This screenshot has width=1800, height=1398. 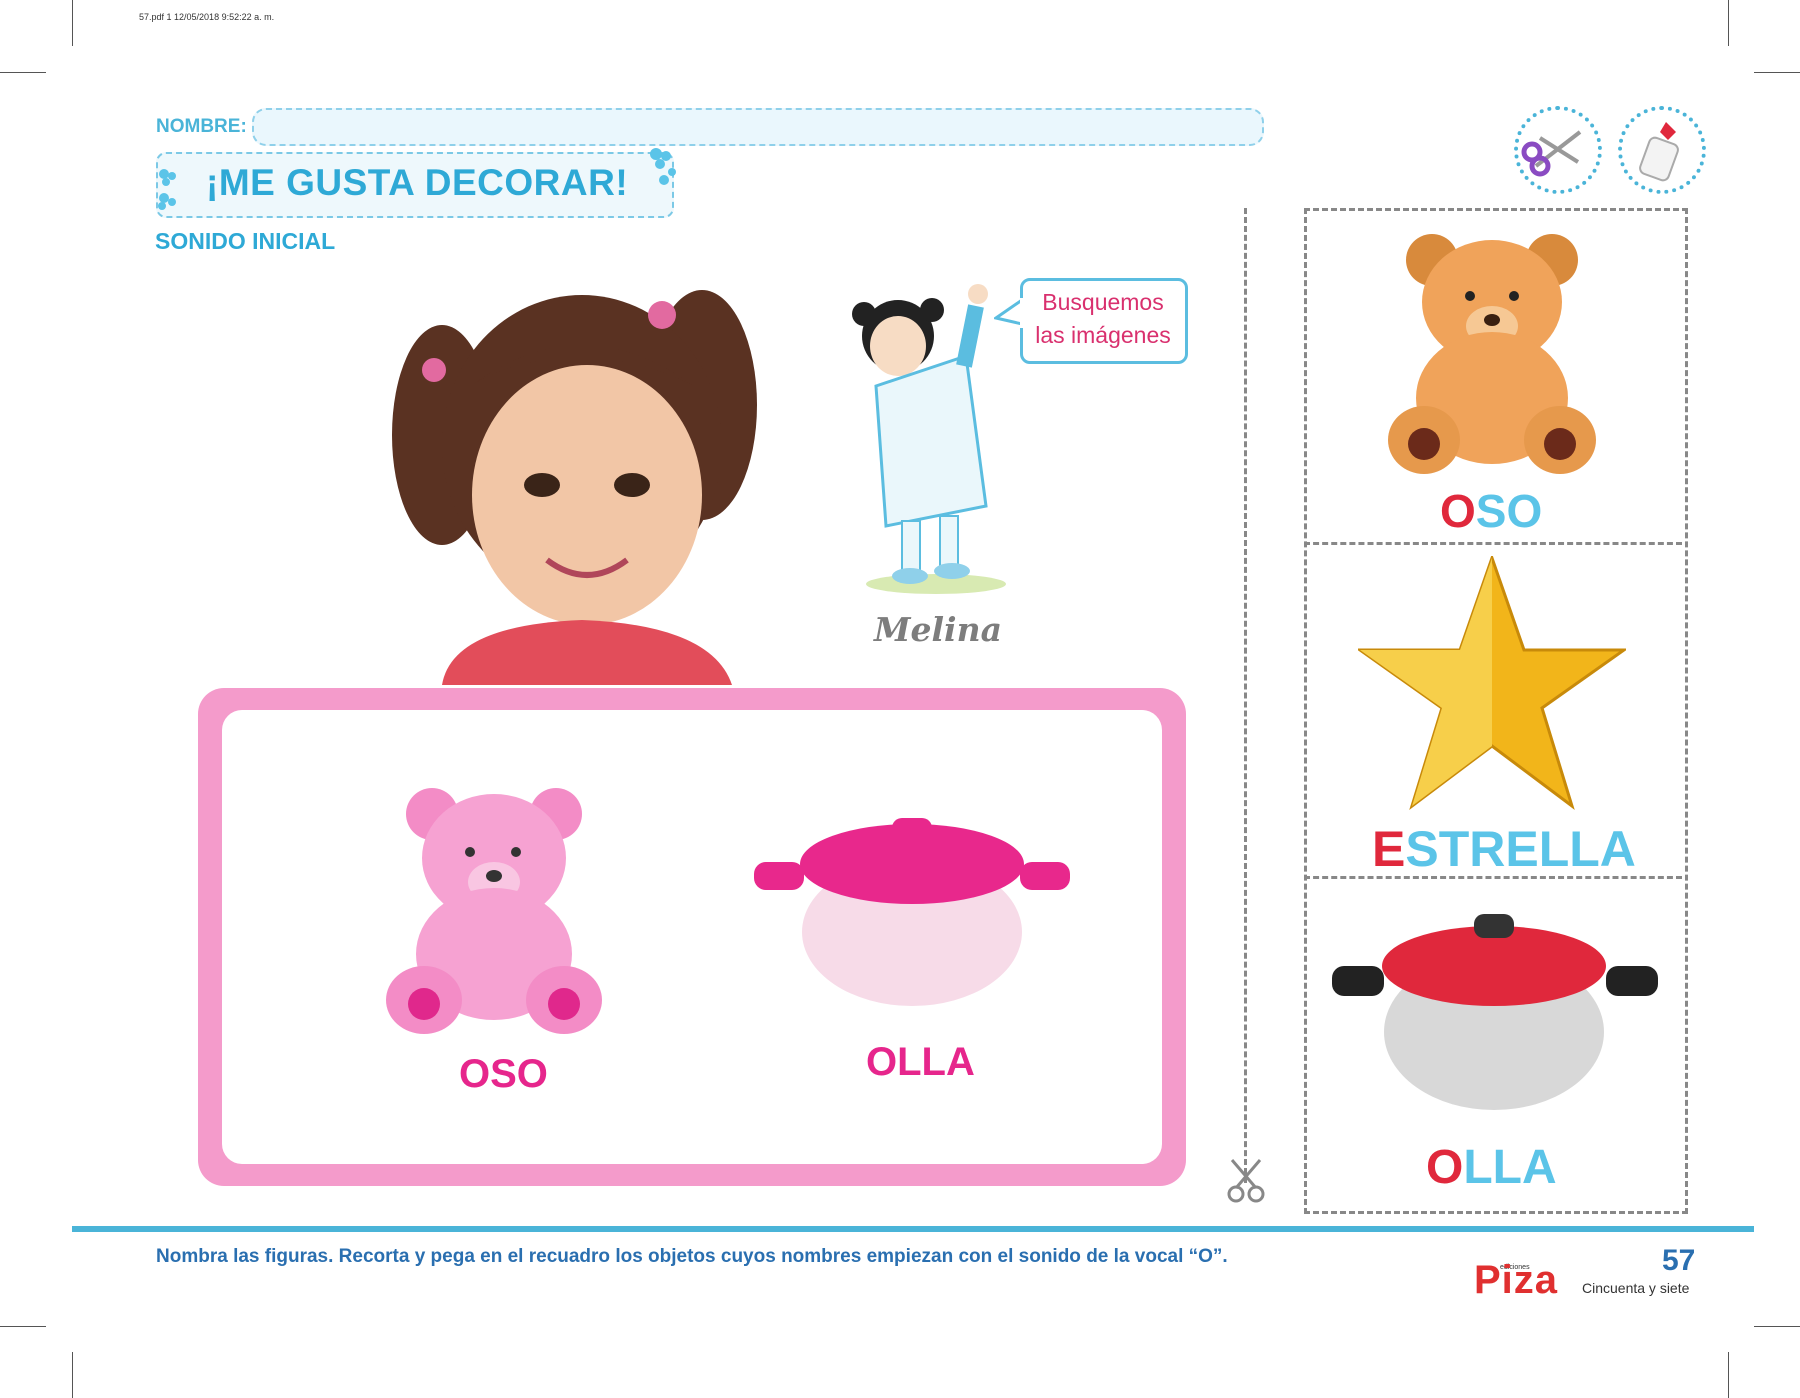 I want to click on print-info: 57.pdf 1 12/05/2018 9:52:22 a. m., so click(x=207, y=17).